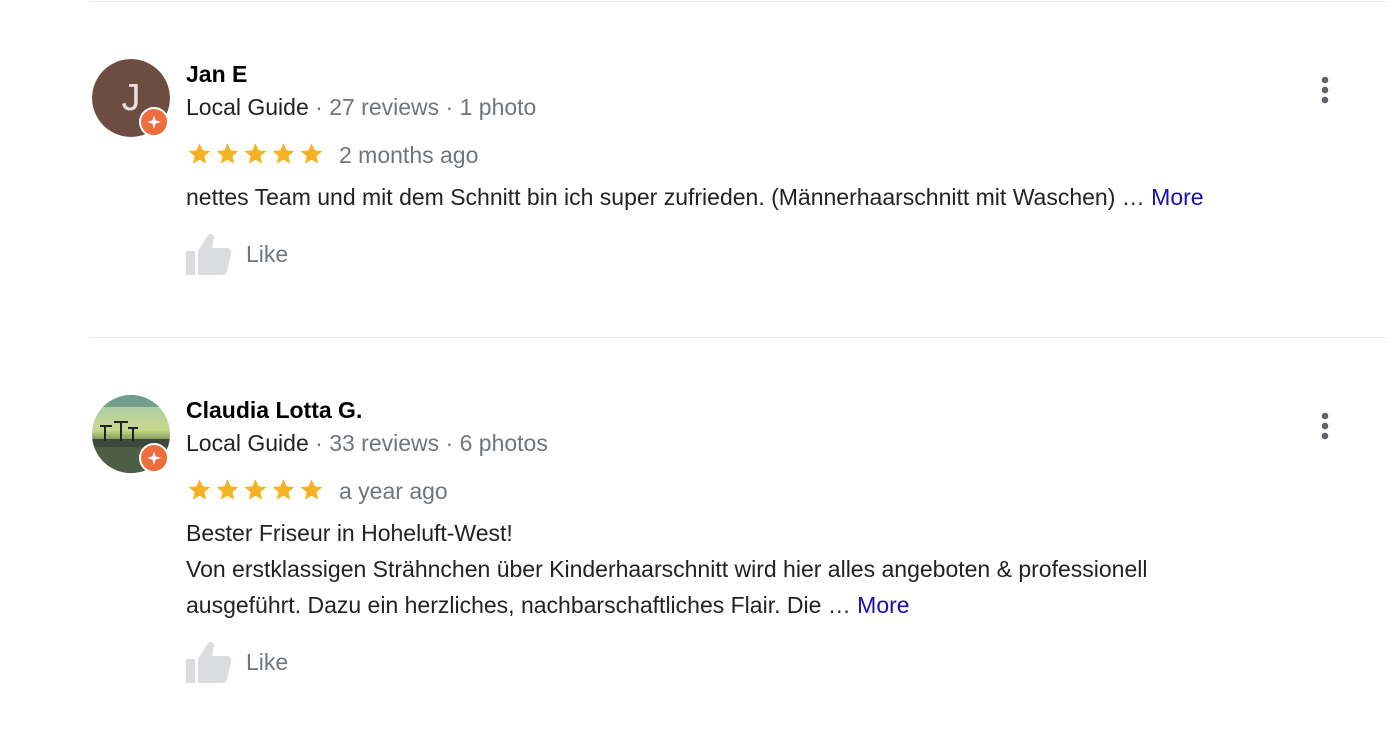 This screenshot has width=1400, height=747. What do you see at coordinates (498, 107) in the screenshot?
I see `photos-count: 1 photo` at bounding box center [498, 107].